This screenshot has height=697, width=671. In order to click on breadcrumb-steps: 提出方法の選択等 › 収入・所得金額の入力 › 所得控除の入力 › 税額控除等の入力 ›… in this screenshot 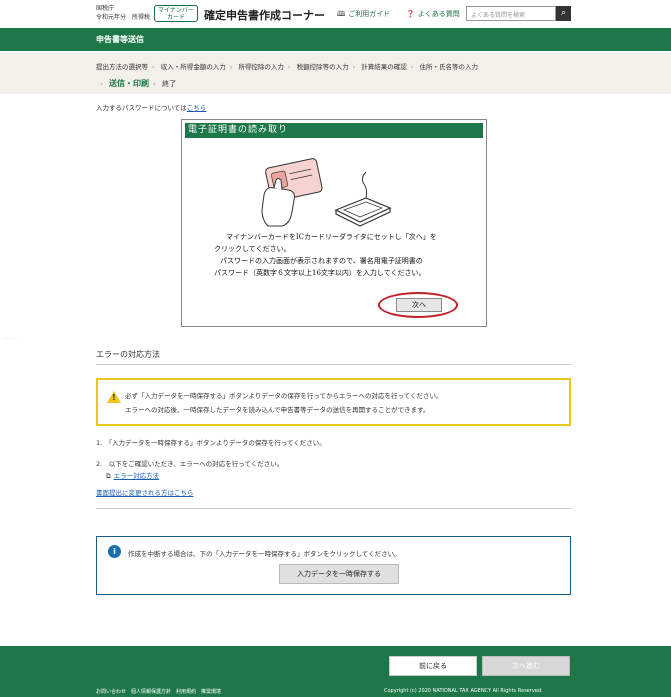, I will do `click(287, 66)`.